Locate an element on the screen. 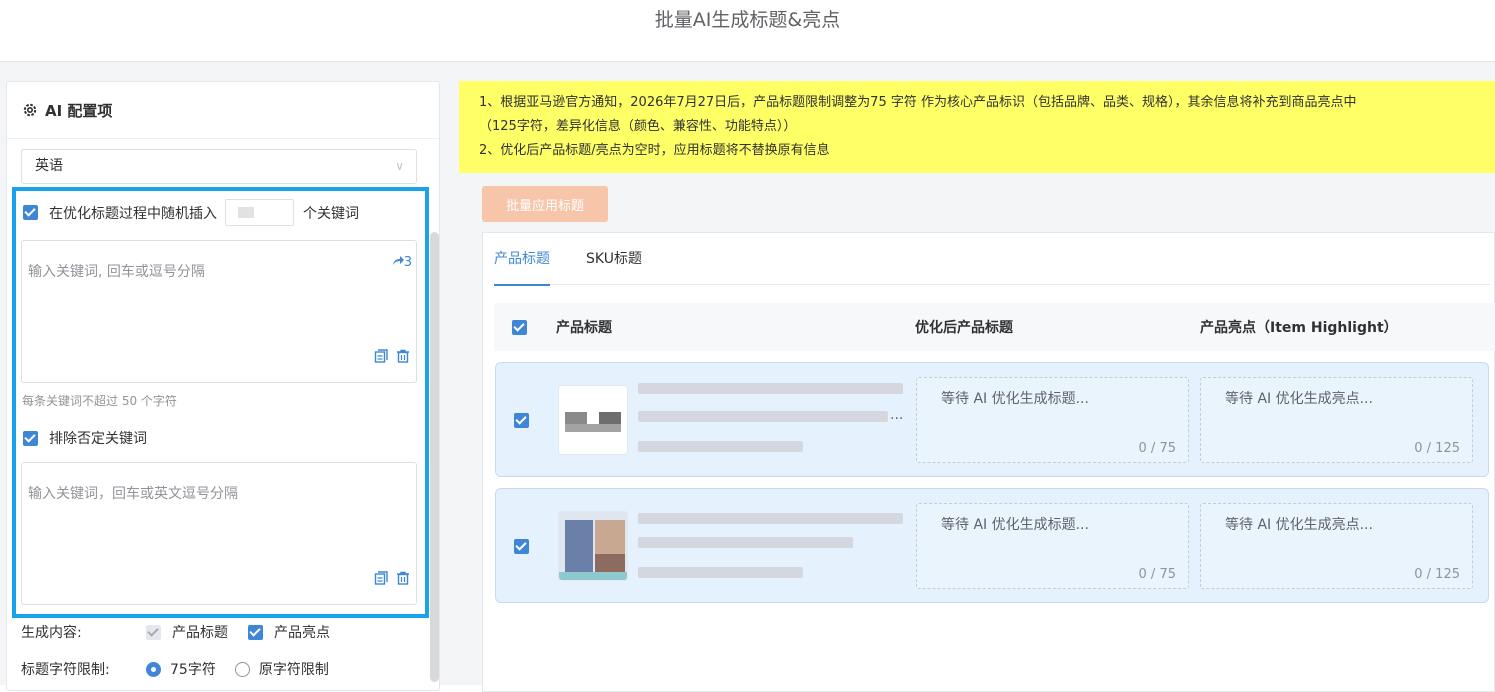  insert-keywords-suffix: 个关键词 is located at coordinates (331, 213).